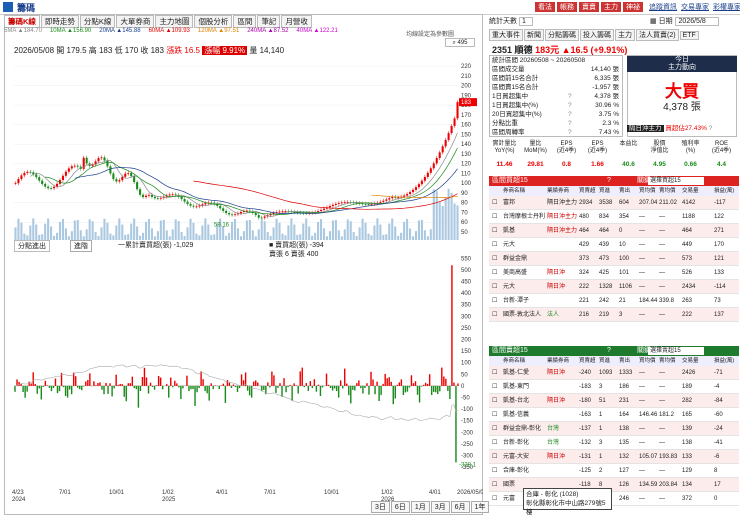 Image resolution: width=740 pixels, height=517 pixels. What do you see at coordinates (515, 259) in the screenshot?
I see `broker-name: 群益金鼎` at bounding box center [515, 259].